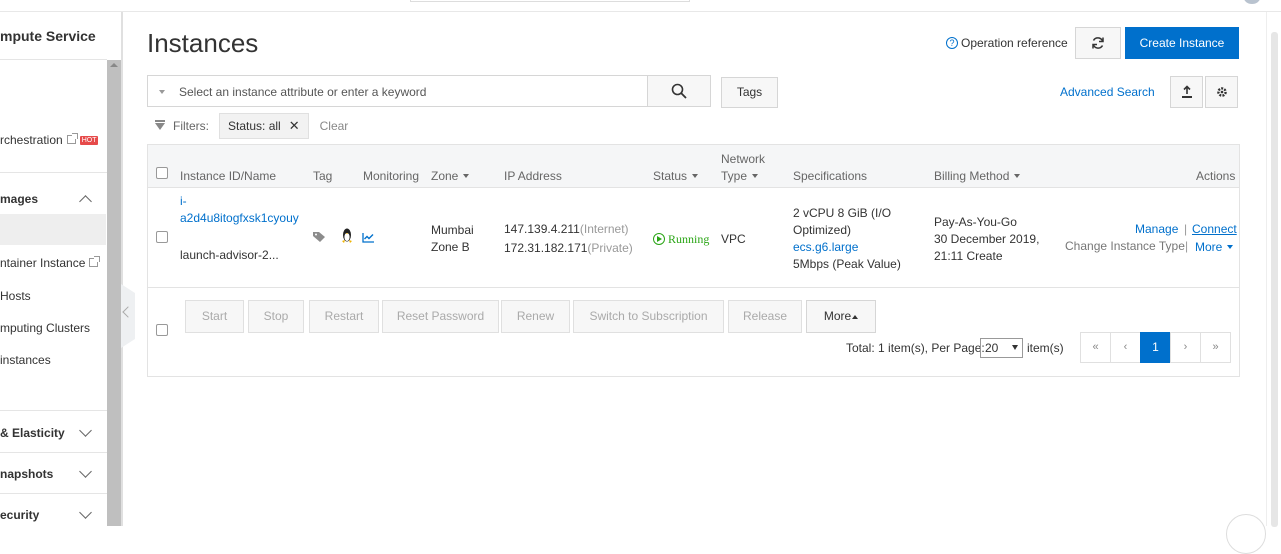 This screenshot has height=554, width=1281. I want to click on scrollbar-thumb, so click(1274, 279).